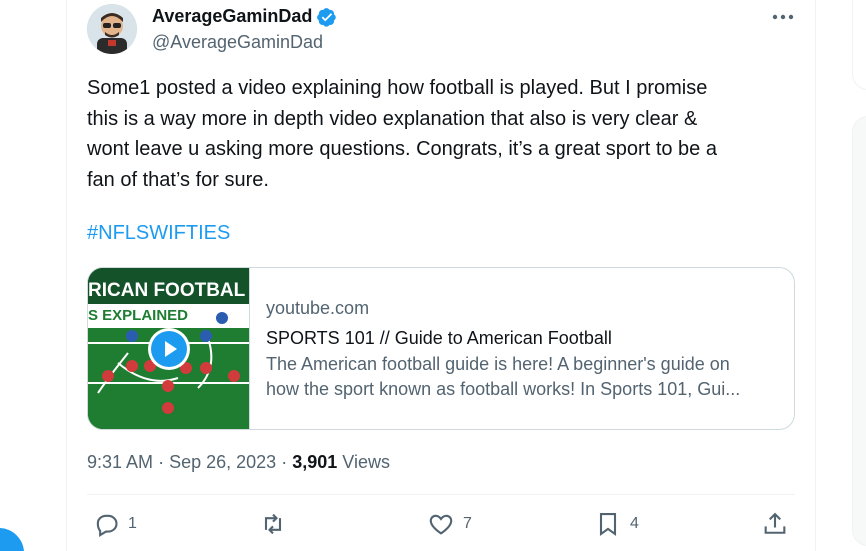 The height and width of the screenshot is (551, 866). Describe the element at coordinates (318, 308) in the screenshot. I see `card-domain: youtube.com` at that location.